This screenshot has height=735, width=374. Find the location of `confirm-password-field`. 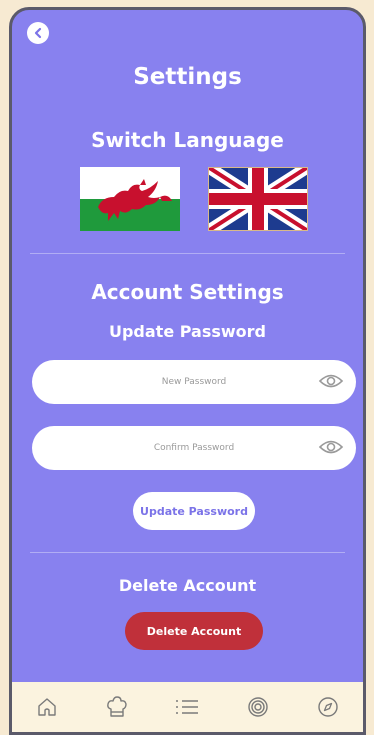

confirm-password-field is located at coordinates (194, 448).